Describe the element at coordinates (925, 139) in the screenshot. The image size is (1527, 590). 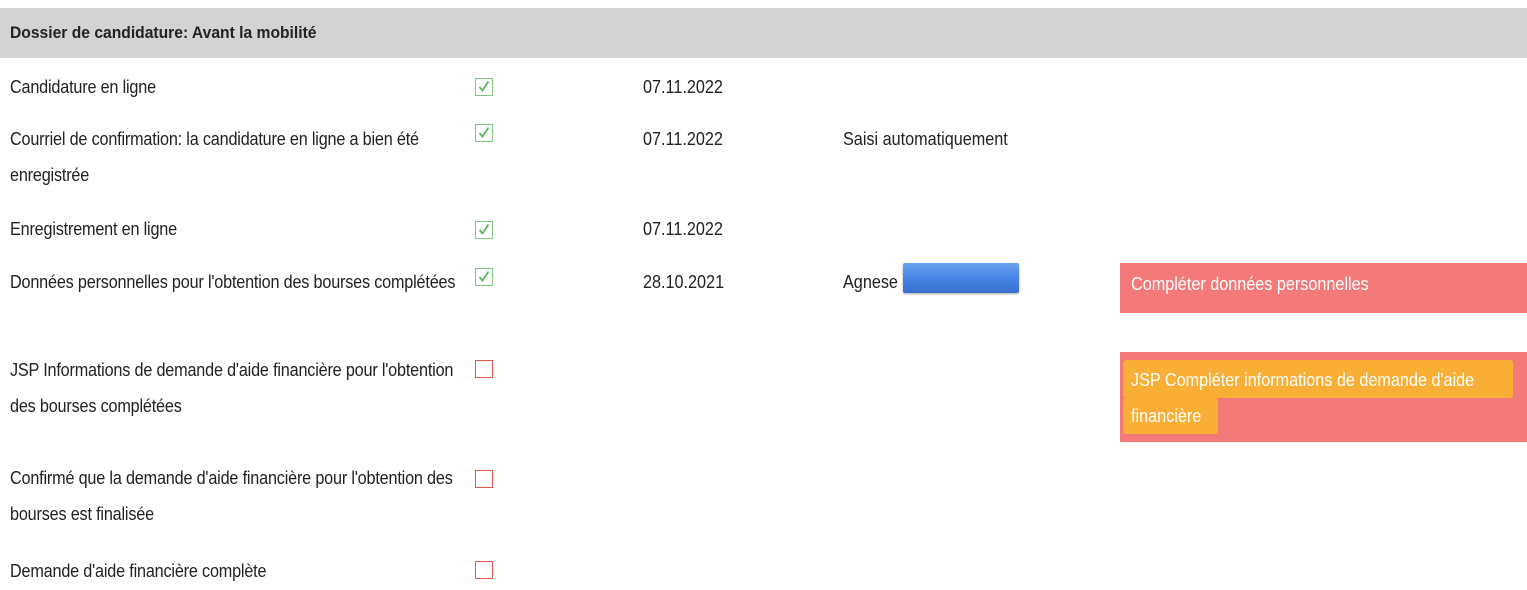
I see `row-note: Saisi automatiquement` at that location.